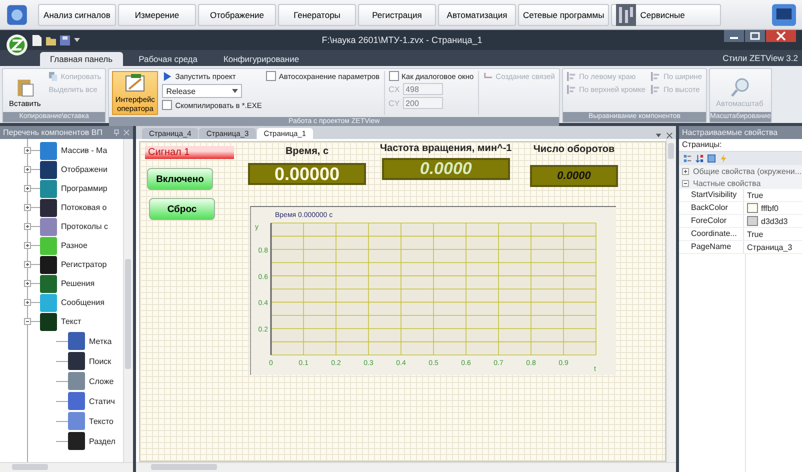  What do you see at coordinates (564, 15) in the screenshot?
I see `toolbar-button: Сетевые программы` at bounding box center [564, 15].